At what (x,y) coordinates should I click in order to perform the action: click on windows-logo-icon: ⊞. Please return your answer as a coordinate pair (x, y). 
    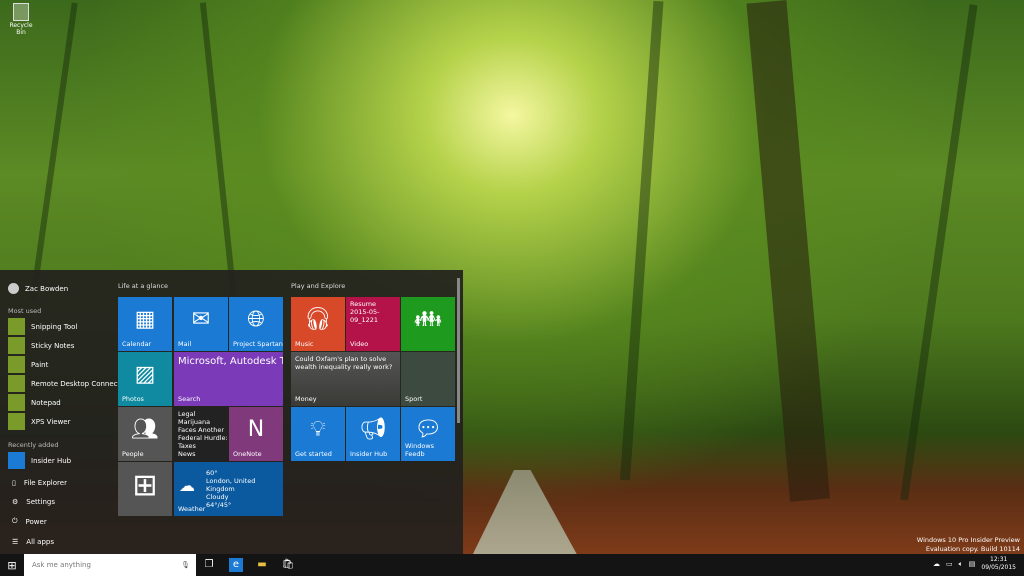
    Looking at the image, I should click on (12, 565).